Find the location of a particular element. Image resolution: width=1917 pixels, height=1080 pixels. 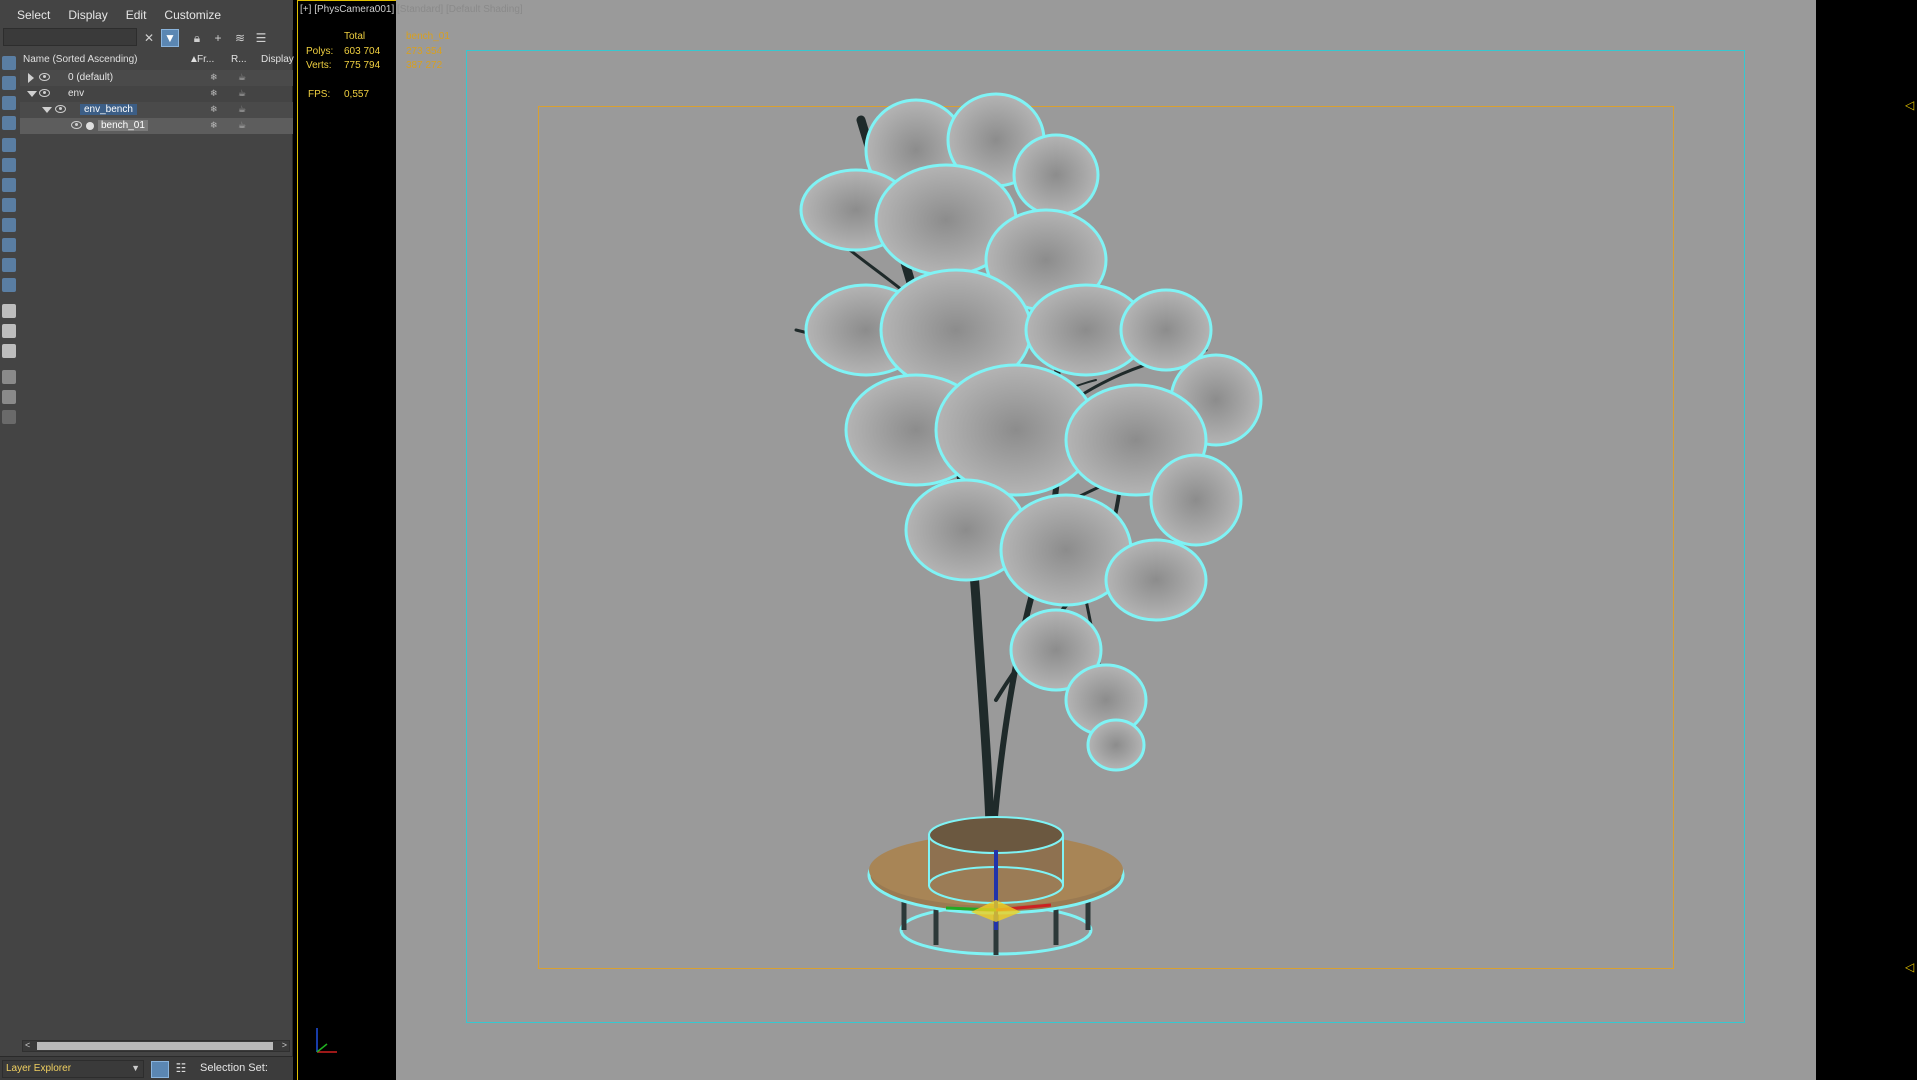

filter-funnel-icon is located at coordinates (9, 397).